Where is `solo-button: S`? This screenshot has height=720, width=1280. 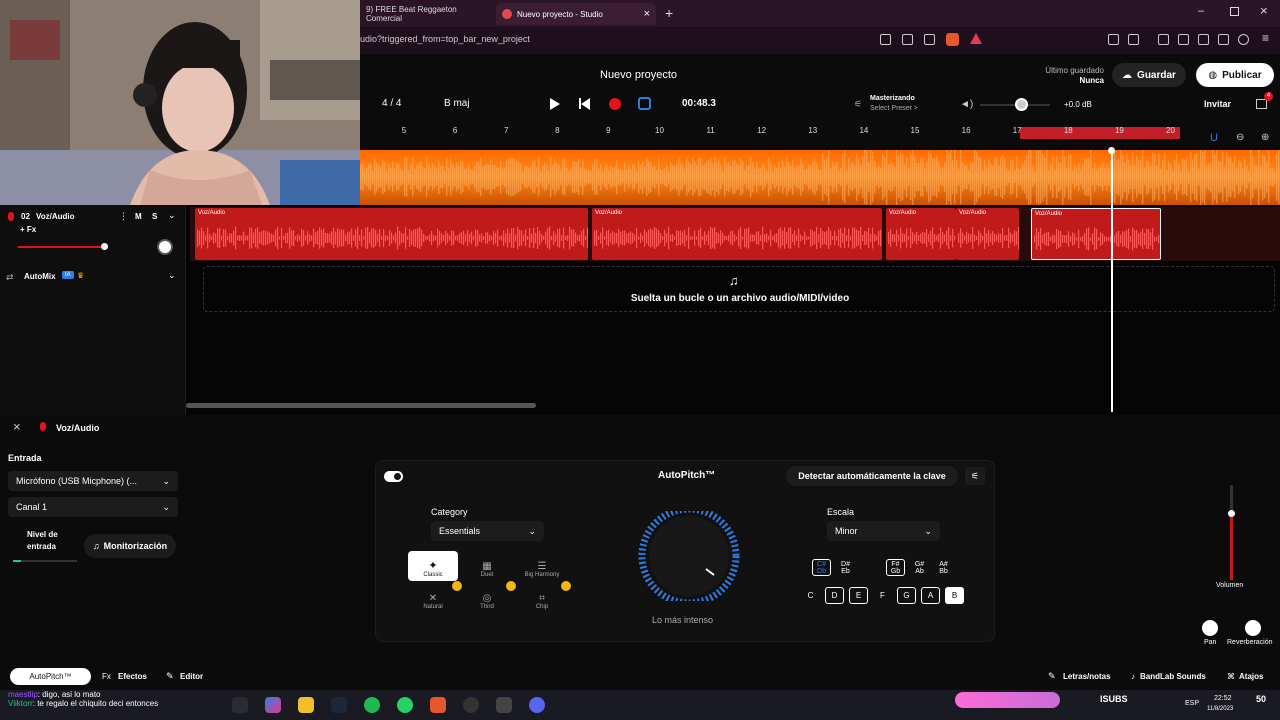 solo-button: S is located at coordinates (154, 216).